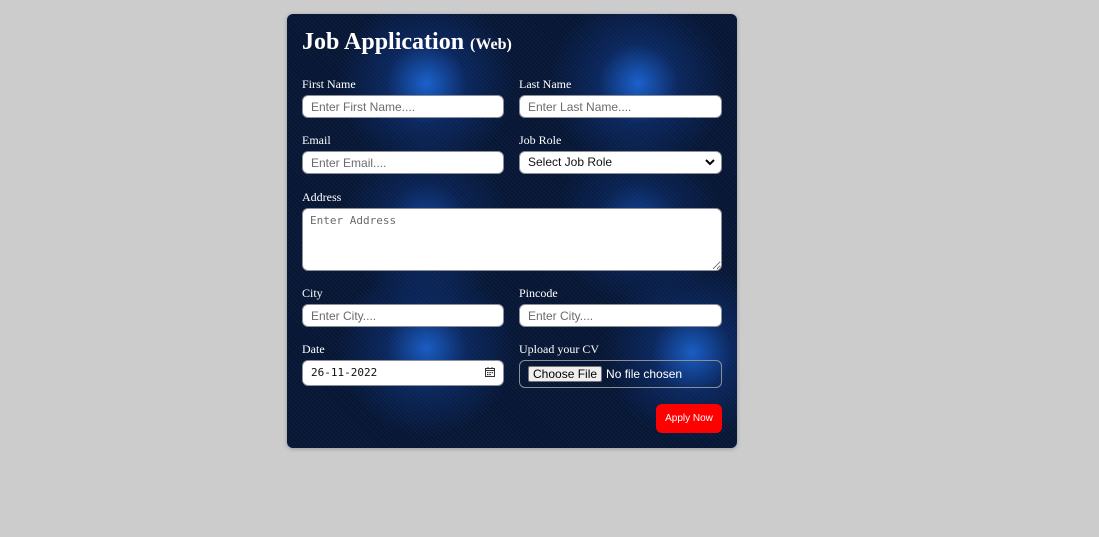 The height and width of the screenshot is (537, 1099). What do you see at coordinates (545, 84) in the screenshot?
I see `last-name-label: Last Name` at bounding box center [545, 84].